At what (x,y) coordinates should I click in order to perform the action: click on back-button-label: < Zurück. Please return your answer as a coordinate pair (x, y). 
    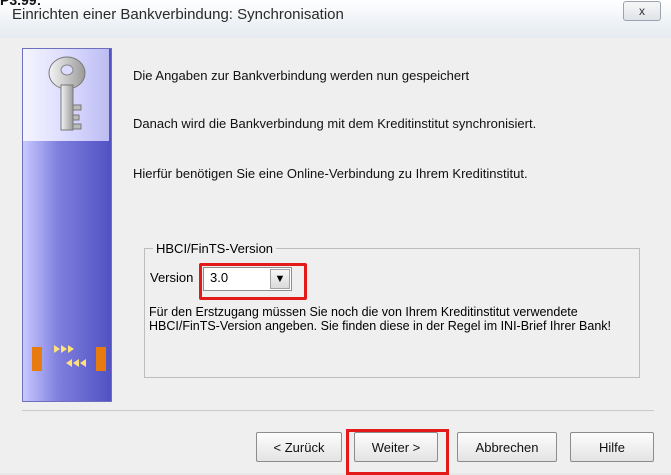
    Looking at the image, I should click on (299, 447).